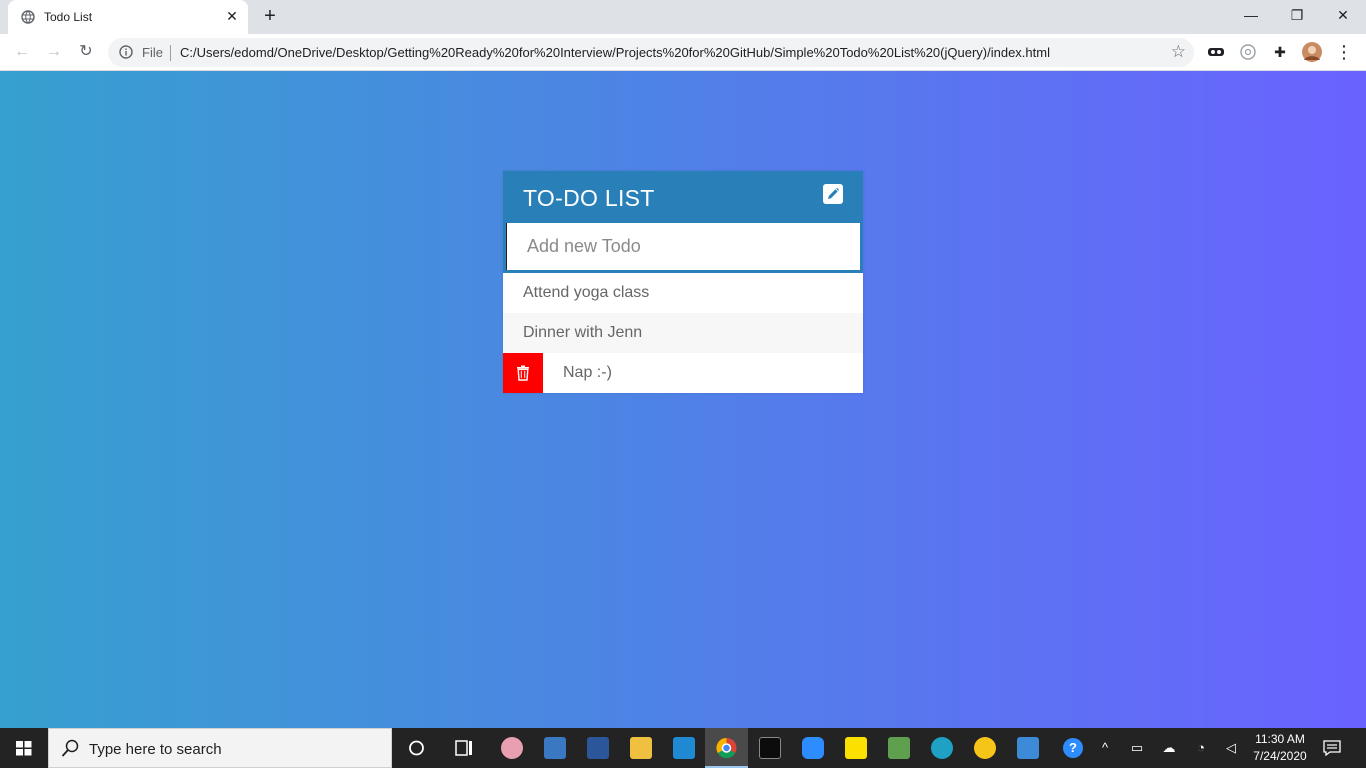 The width and height of the screenshot is (1366, 768). What do you see at coordinates (1251, 15) in the screenshot?
I see `minimize-button: —` at bounding box center [1251, 15].